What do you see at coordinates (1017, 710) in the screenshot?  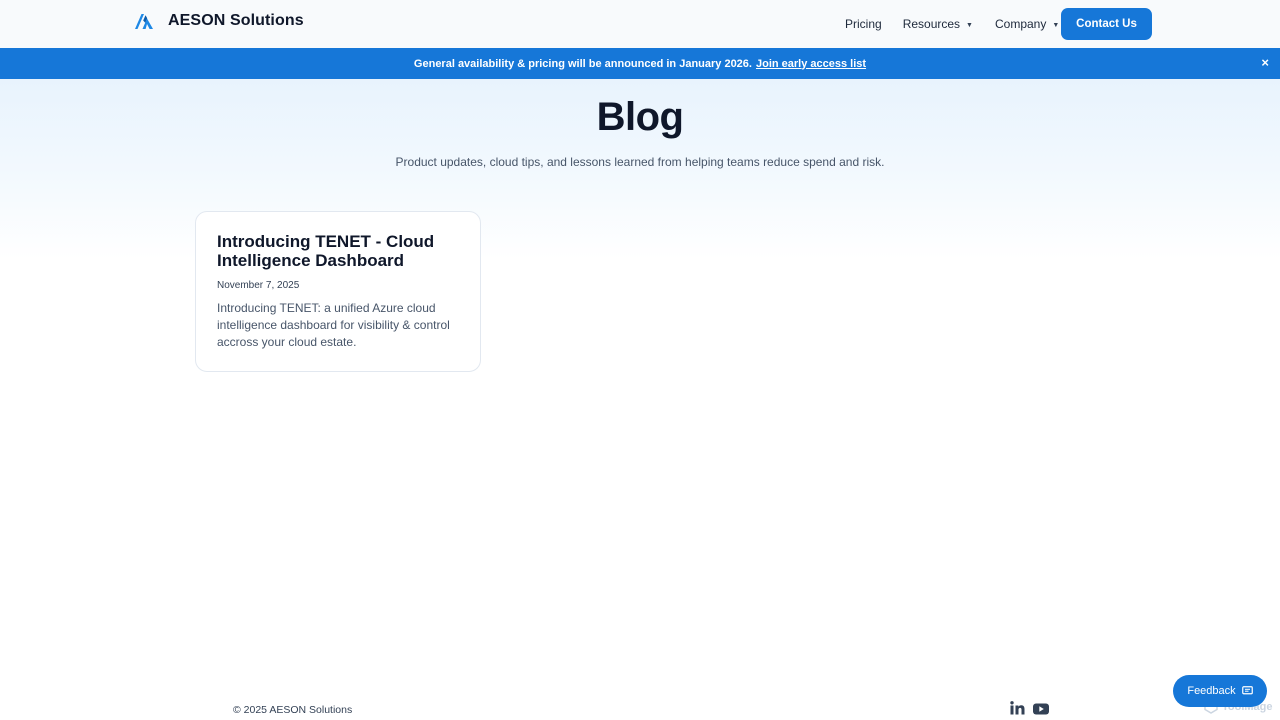 I see `linkedin-icon` at bounding box center [1017, 710].